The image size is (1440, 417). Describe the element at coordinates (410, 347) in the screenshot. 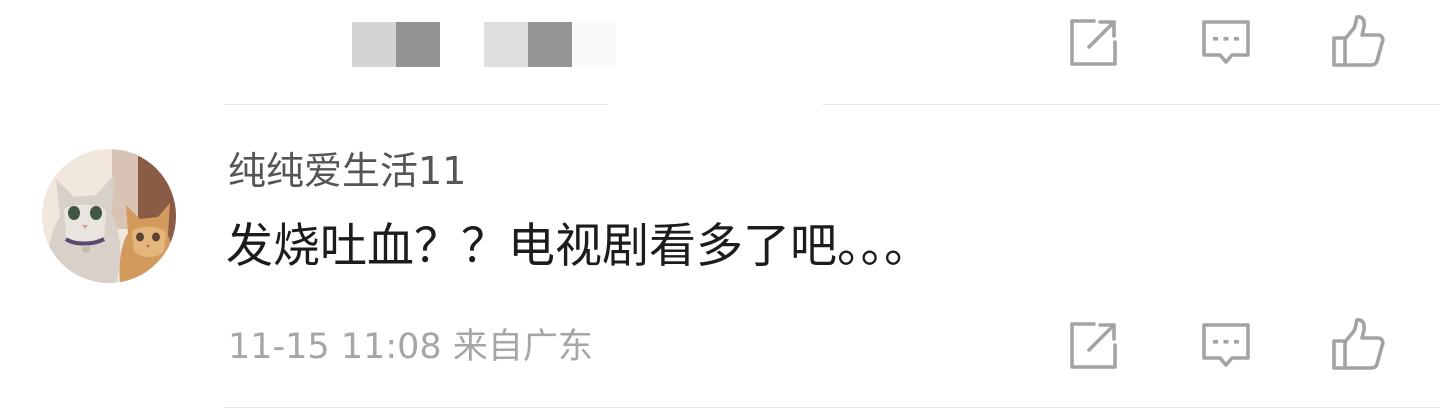

I see `comment-meta: 11-15 11:08 来自广东` at that location.